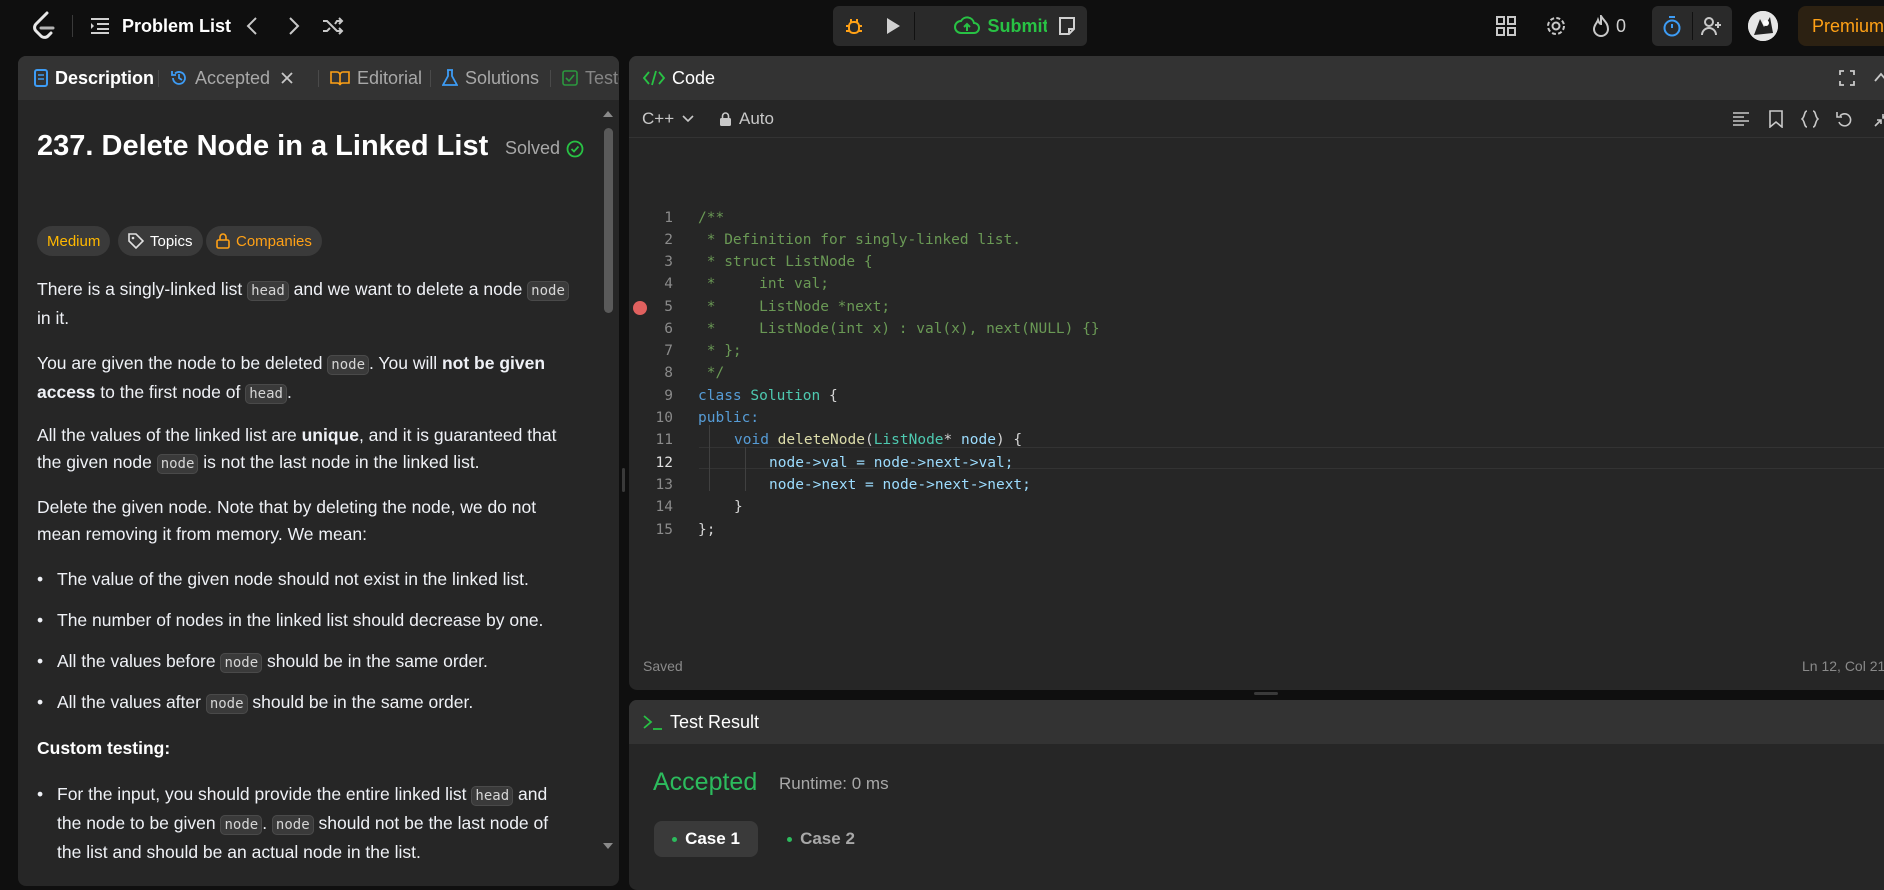 The height and width of the screenshot is (890, 1884). Describe the element at coordinates (854, 26) in the screenshot. I see `debug-button` at that location.